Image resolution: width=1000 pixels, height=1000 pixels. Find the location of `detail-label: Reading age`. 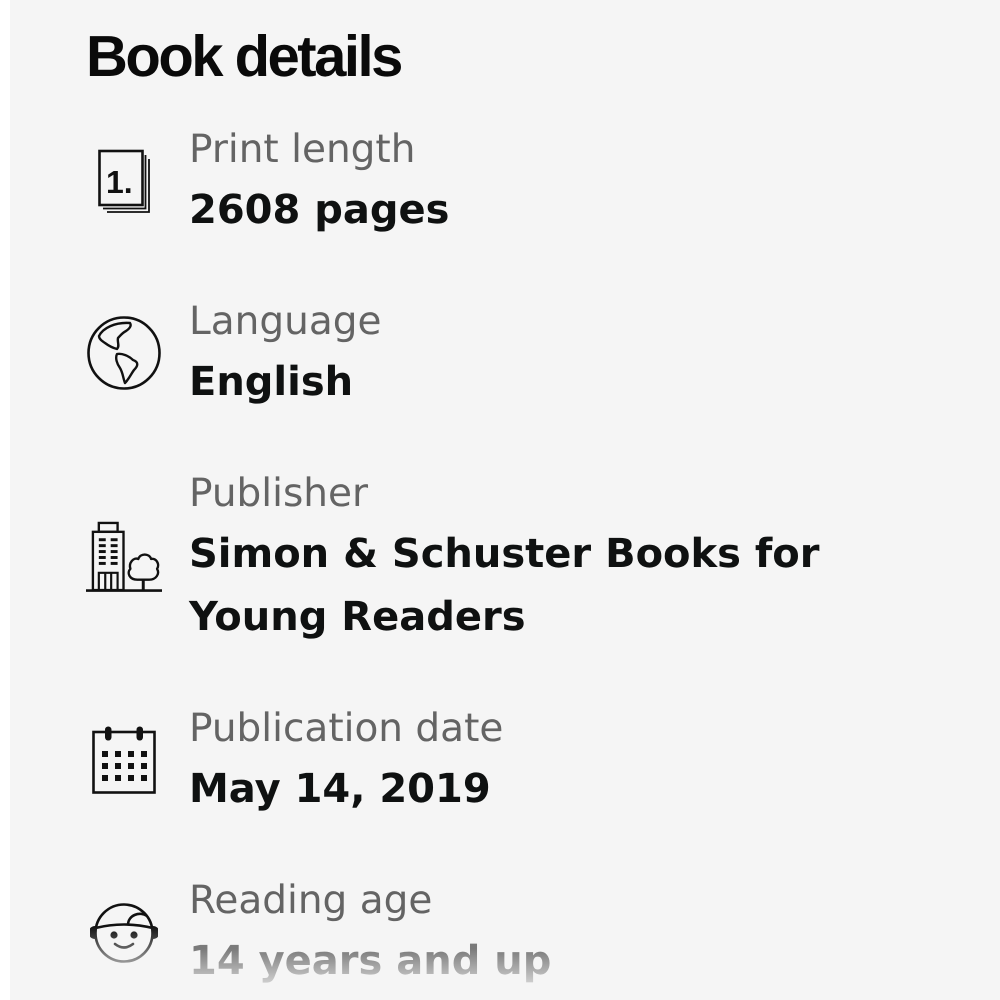

detail-label: Reading age is located at coordinates (310, 901).